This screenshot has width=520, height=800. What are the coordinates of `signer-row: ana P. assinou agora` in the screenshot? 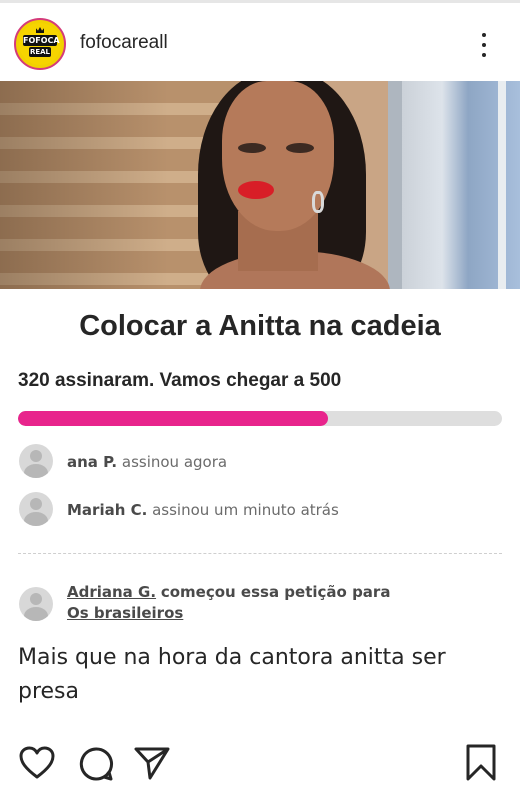 It's located at (147, 462).